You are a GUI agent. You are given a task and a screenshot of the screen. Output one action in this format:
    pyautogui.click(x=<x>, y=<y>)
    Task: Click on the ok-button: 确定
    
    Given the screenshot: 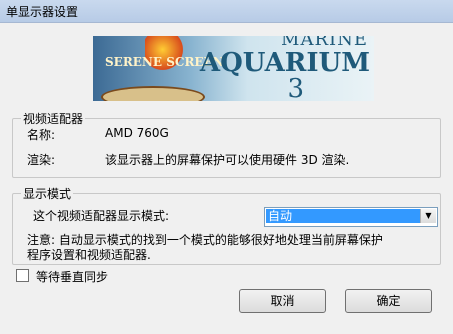 What is the action you would take?
    pyautogui.click(x=388, y=301)
    